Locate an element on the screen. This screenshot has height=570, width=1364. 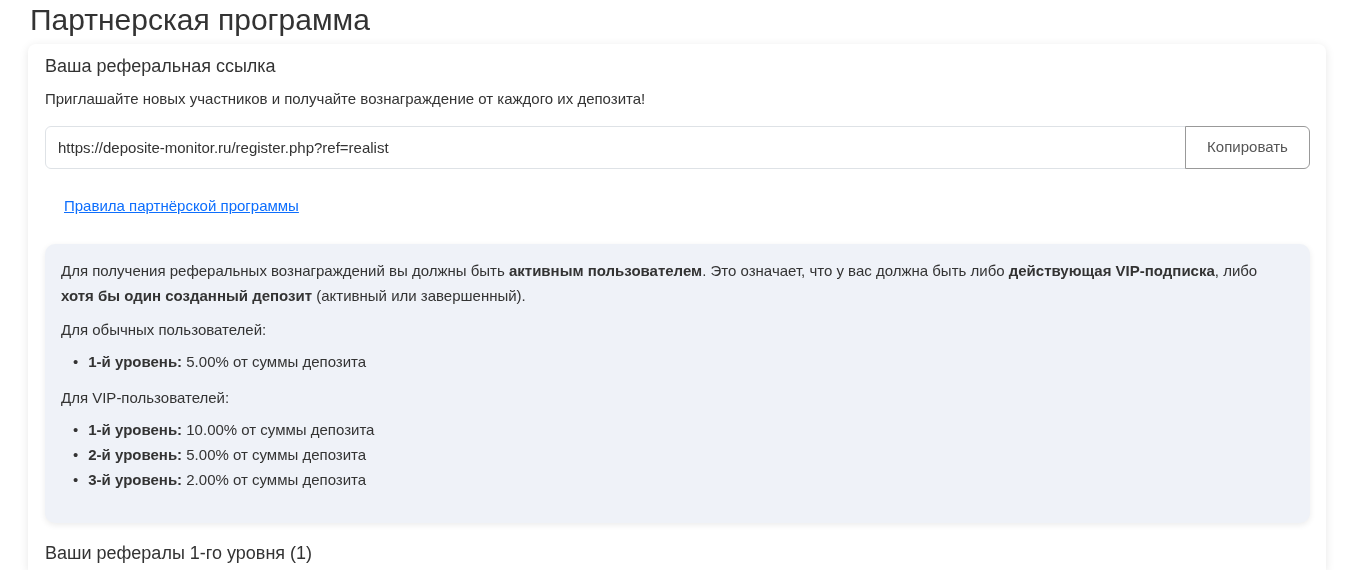
group-title: Для обычных пользователей: is located at coordinates (164, 329).